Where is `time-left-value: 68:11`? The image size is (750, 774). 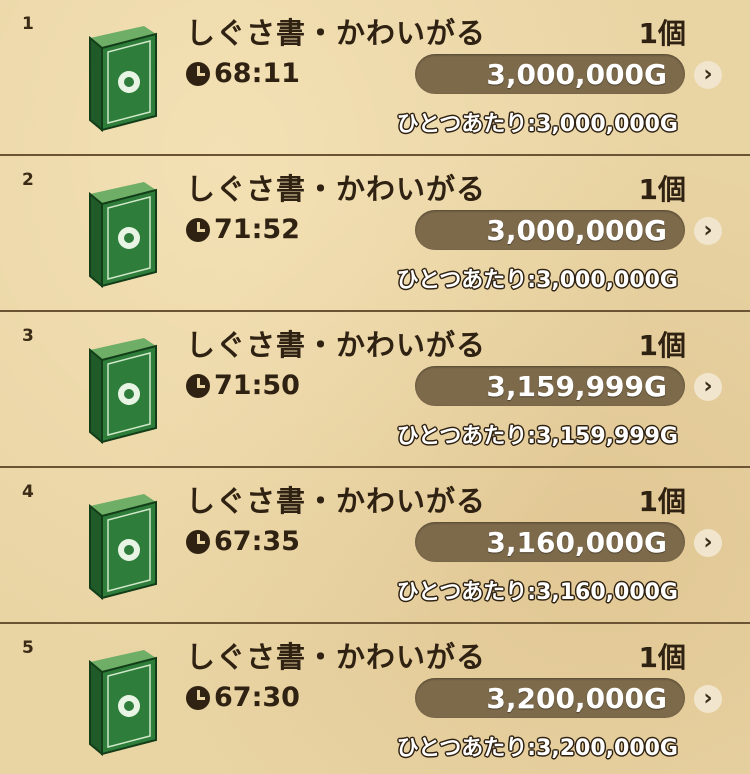
time-left-value: 68:11 is located at coordinates (257, 73).